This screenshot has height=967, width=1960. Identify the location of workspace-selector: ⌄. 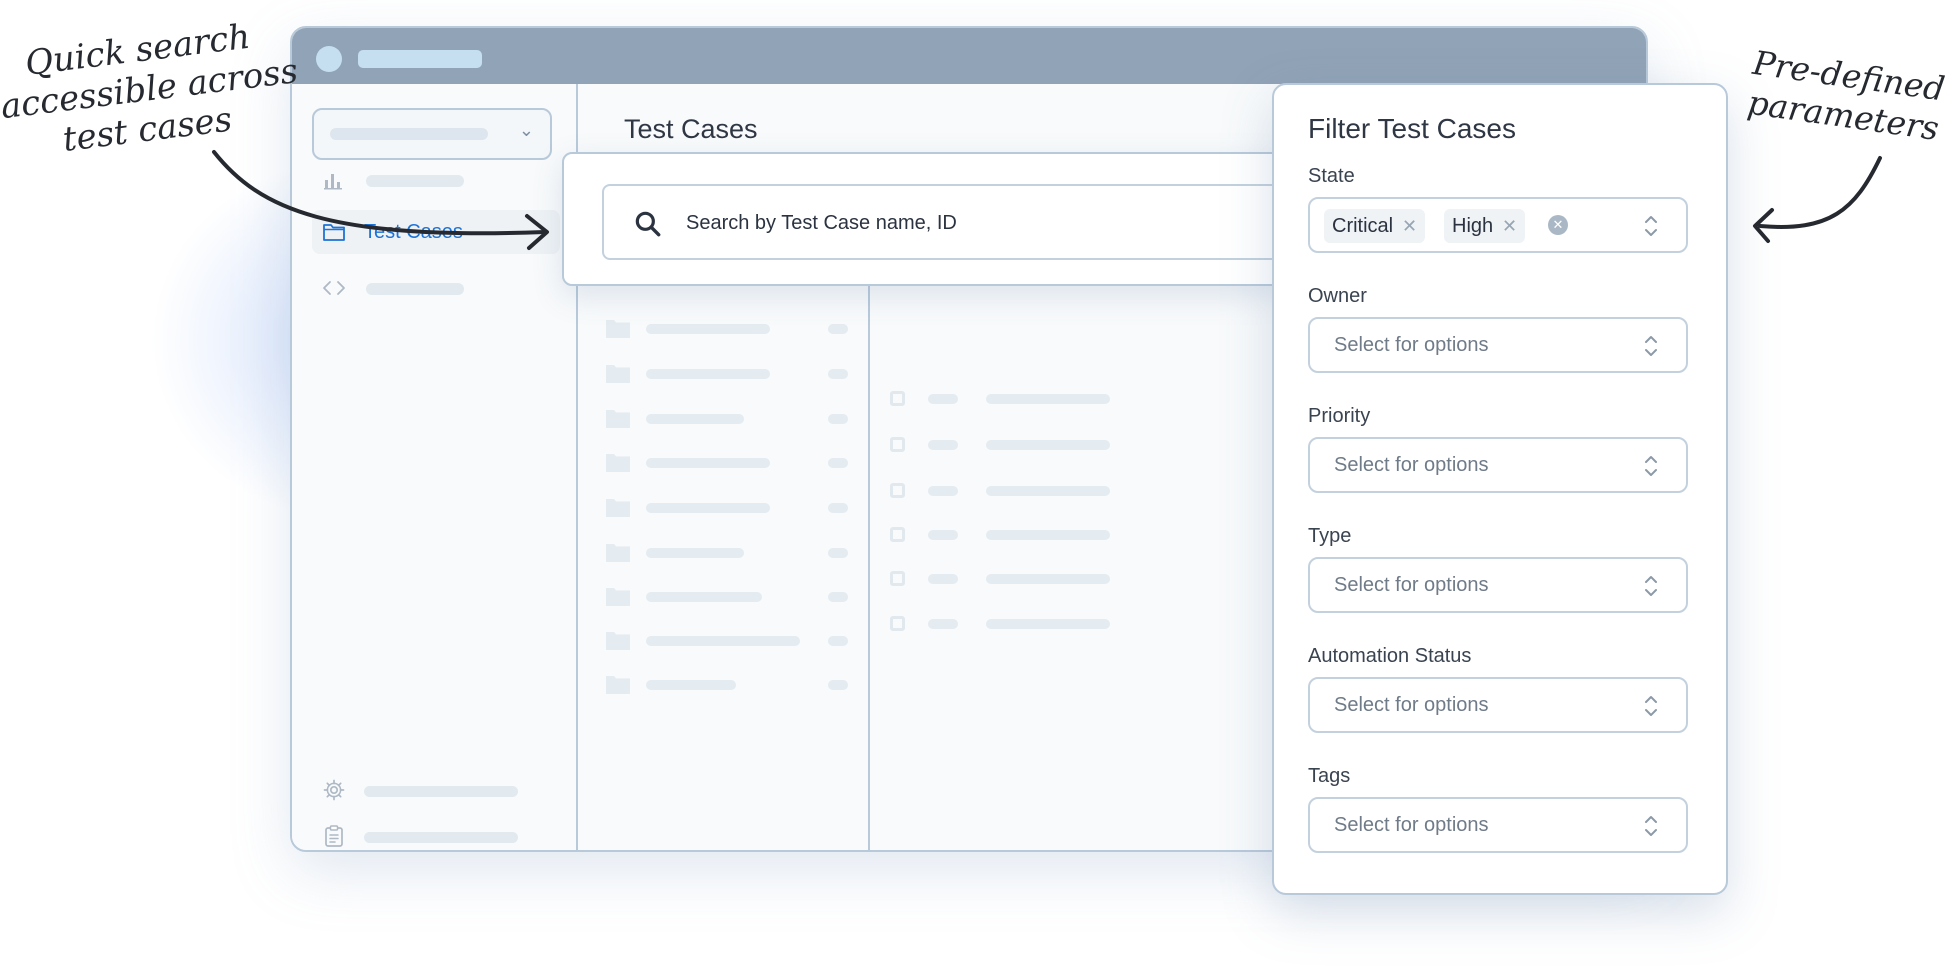
(432, 134).